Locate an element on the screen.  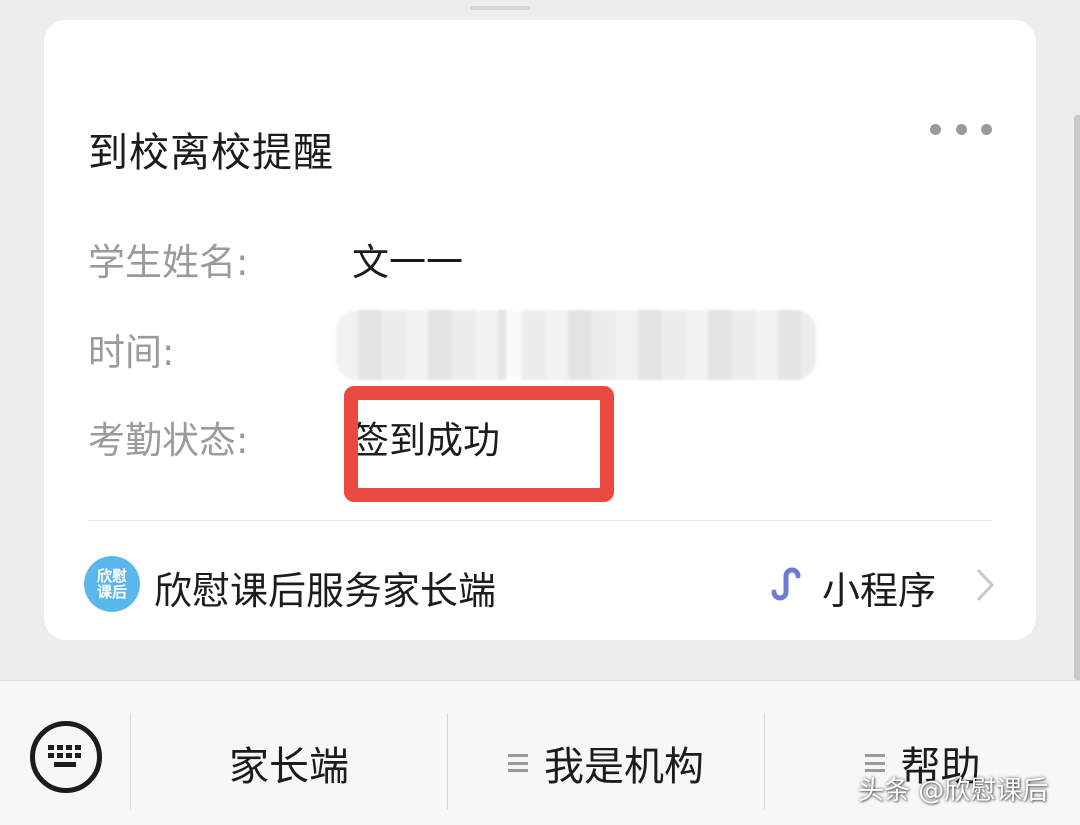
highlight-annotation-box is located at coordinates (479, 444).